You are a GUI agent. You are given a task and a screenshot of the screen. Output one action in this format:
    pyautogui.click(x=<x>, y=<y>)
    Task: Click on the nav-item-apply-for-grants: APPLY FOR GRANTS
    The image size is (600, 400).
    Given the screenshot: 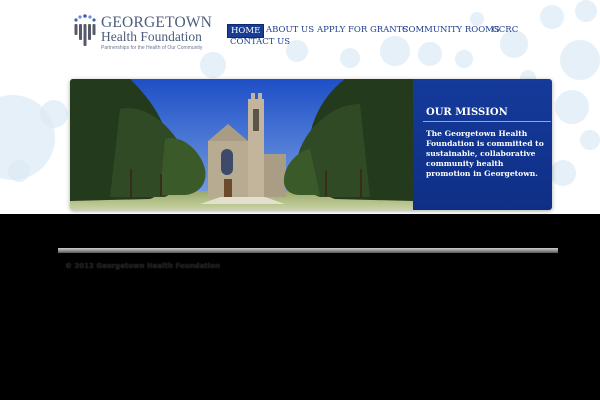 What is the action you would take?
    pyautogui.click(x=362, y=30)
    